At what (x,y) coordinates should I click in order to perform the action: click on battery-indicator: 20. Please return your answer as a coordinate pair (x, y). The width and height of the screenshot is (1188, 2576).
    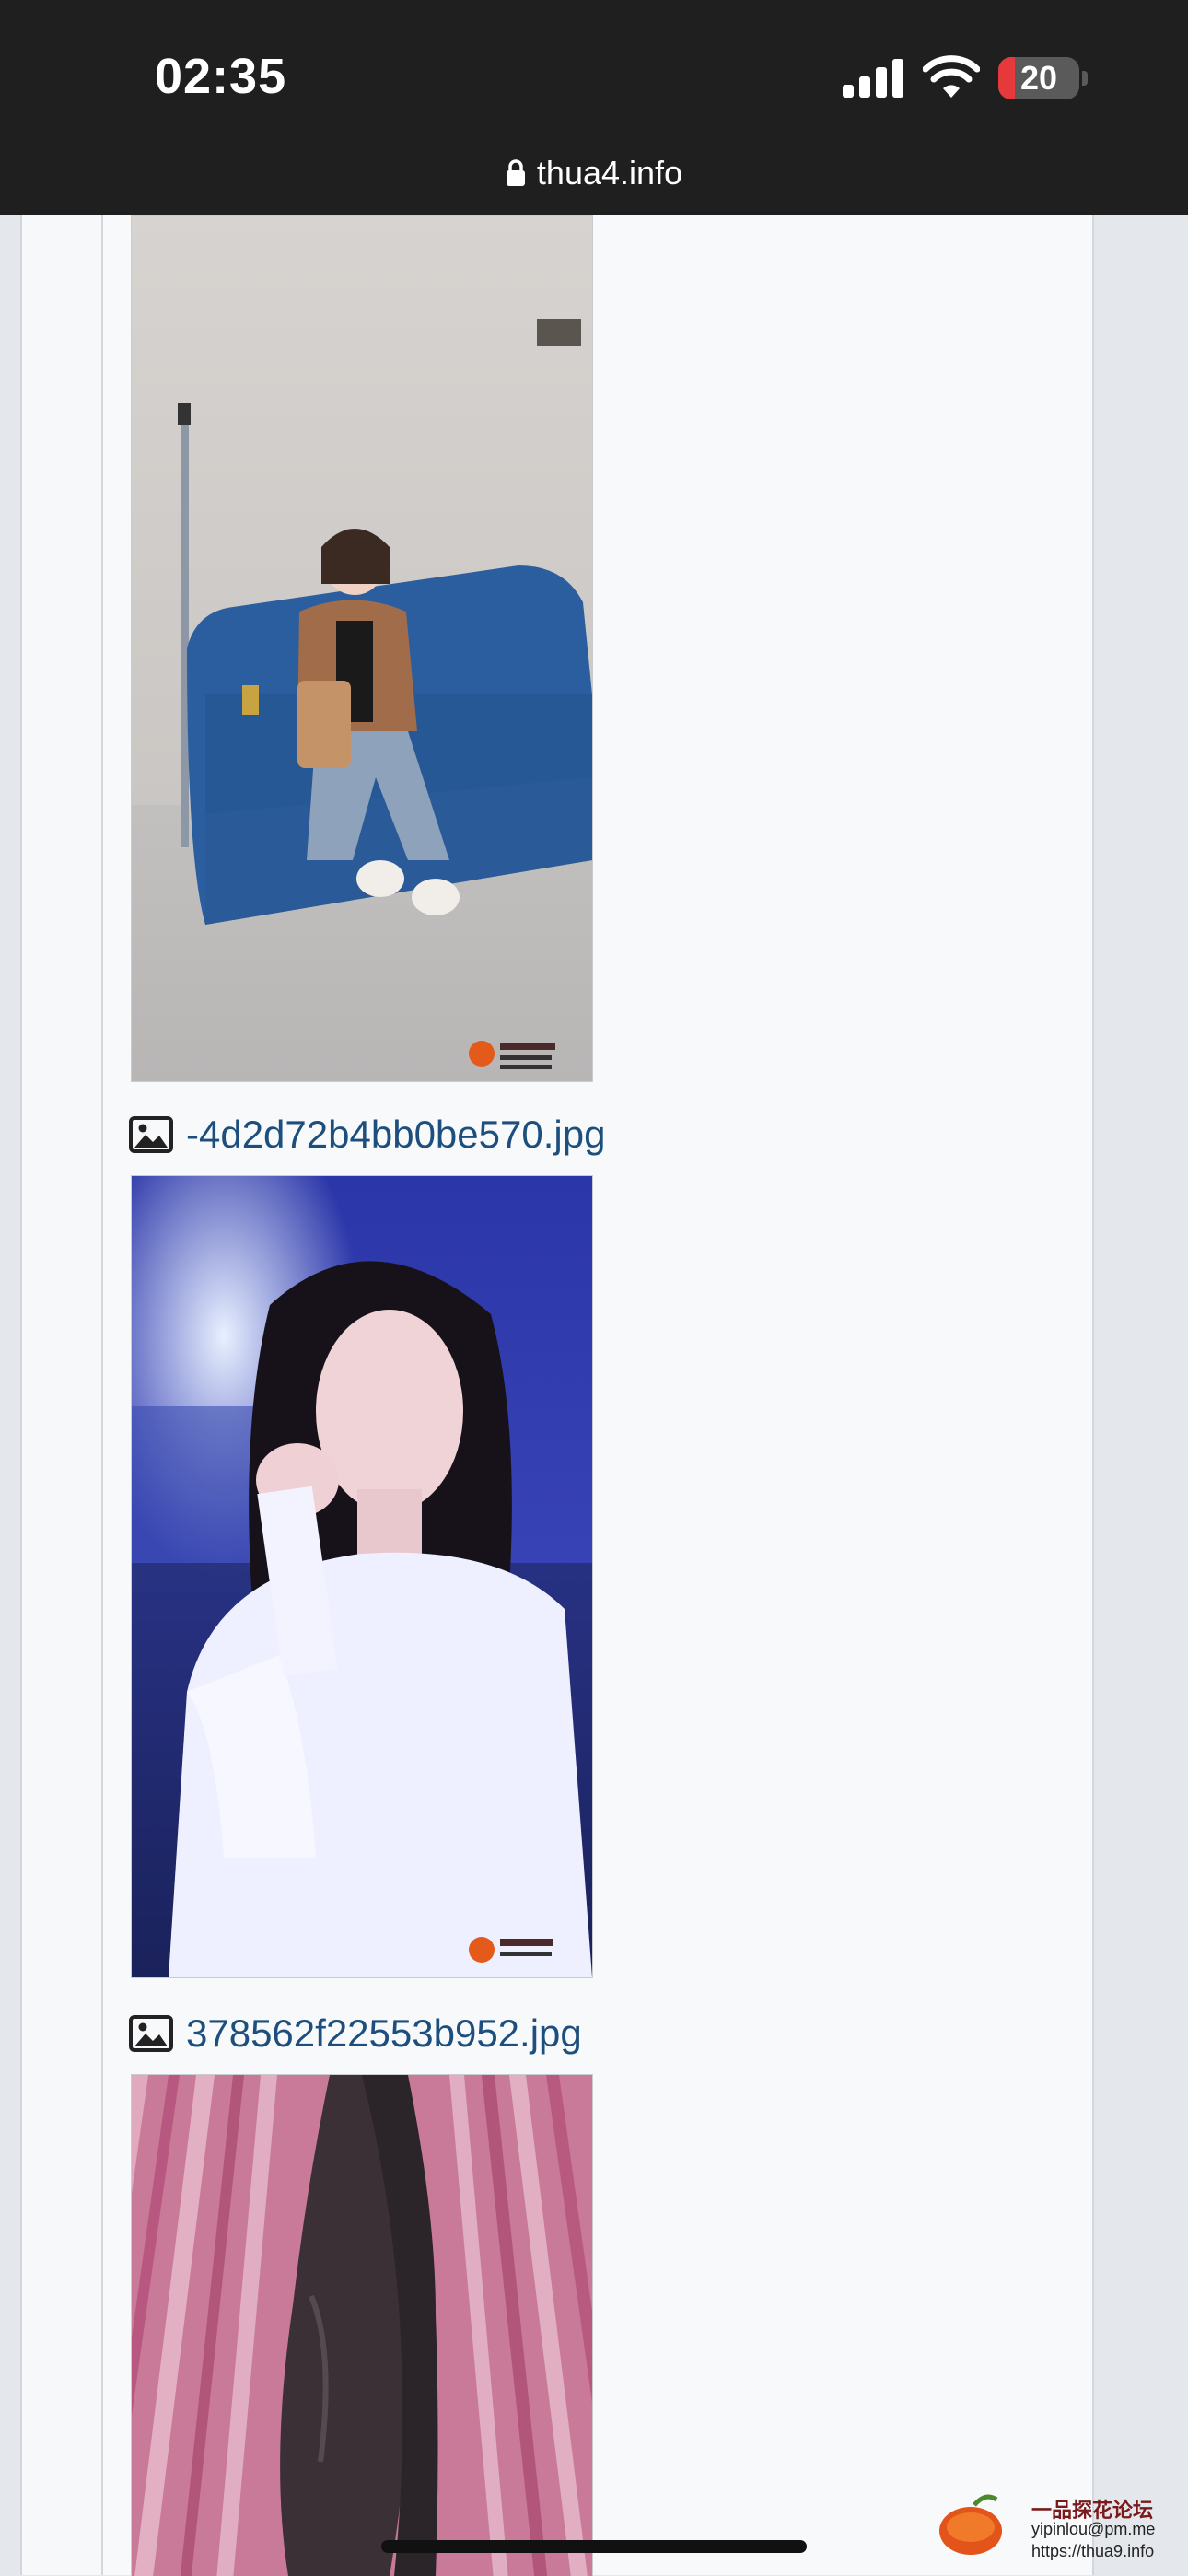
    Looking at the image, I should click on (1038, 78).